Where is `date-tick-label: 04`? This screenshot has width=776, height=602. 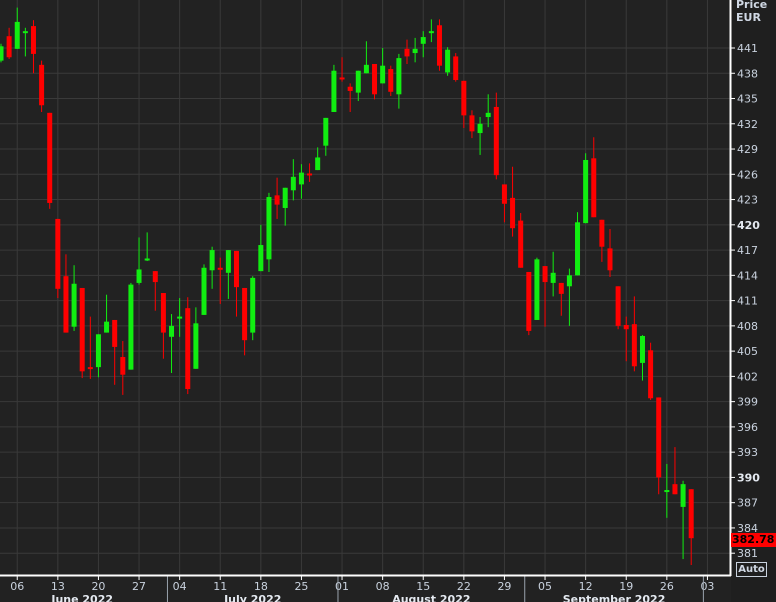
date-tick-label: 04 is located at coordinates (180, 586).